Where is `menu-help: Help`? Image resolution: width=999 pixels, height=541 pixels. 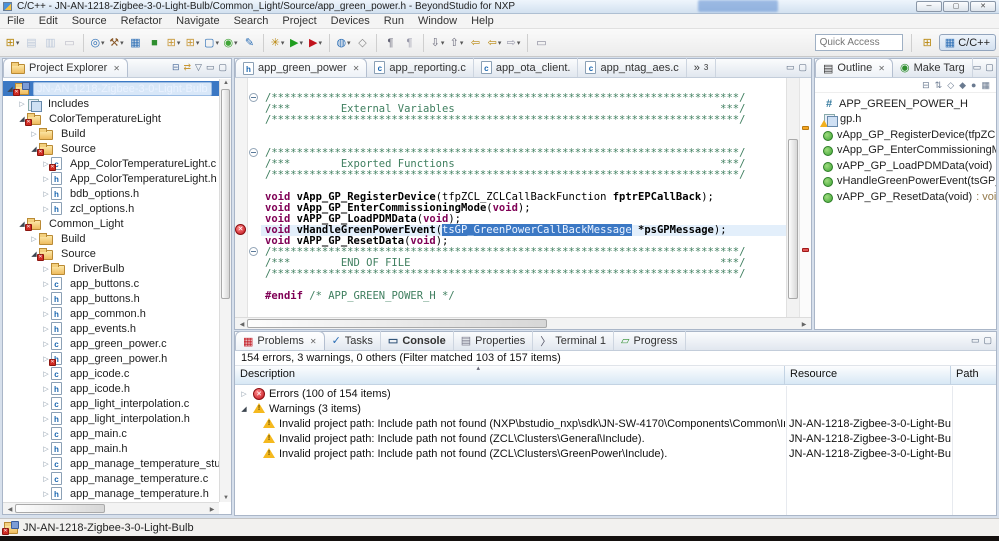 menu-help: Help is located at coordinates (482, 21).